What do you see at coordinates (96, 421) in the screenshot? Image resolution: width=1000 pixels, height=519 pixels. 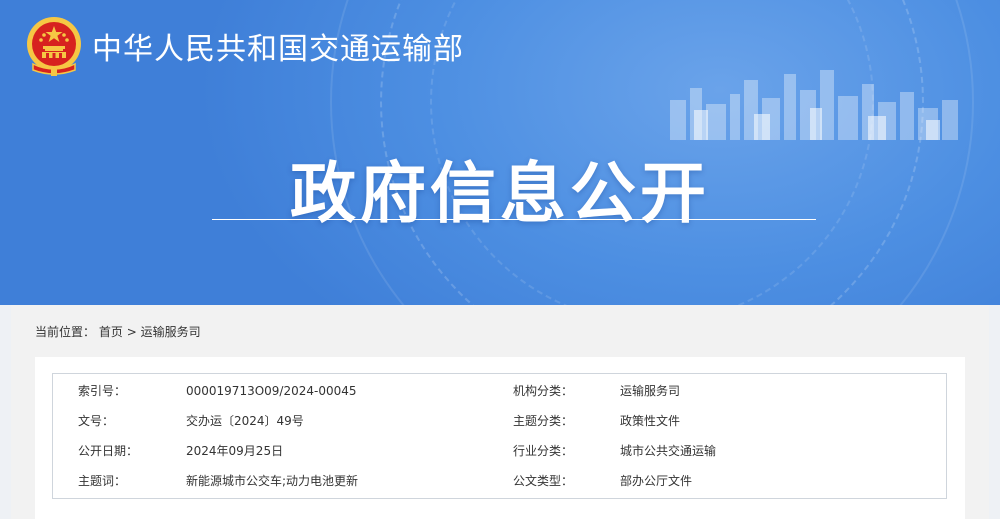 I see `document-number-label: 文号：` at bounding box center [96, 421].